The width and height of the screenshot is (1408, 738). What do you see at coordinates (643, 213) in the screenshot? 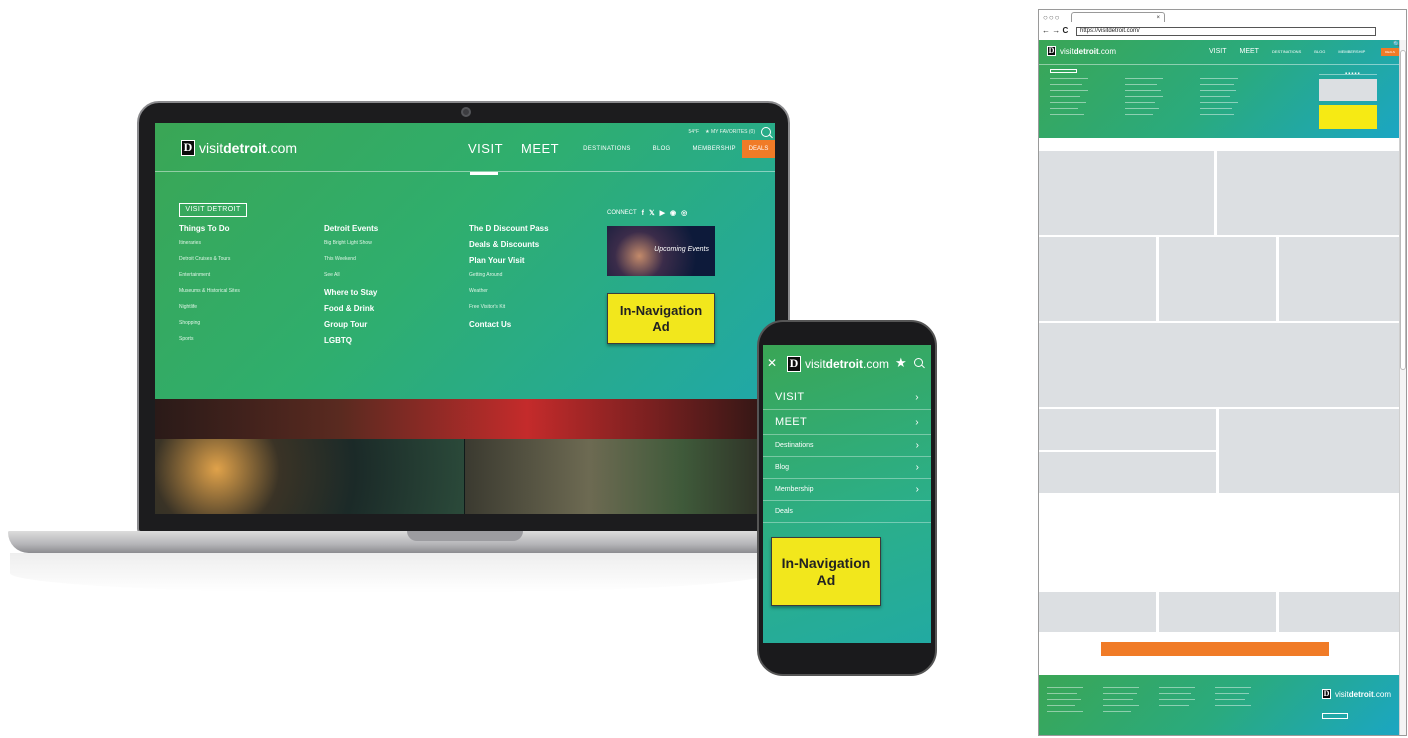
I see `facebook-icon: f` at bounding box center [643, 213].